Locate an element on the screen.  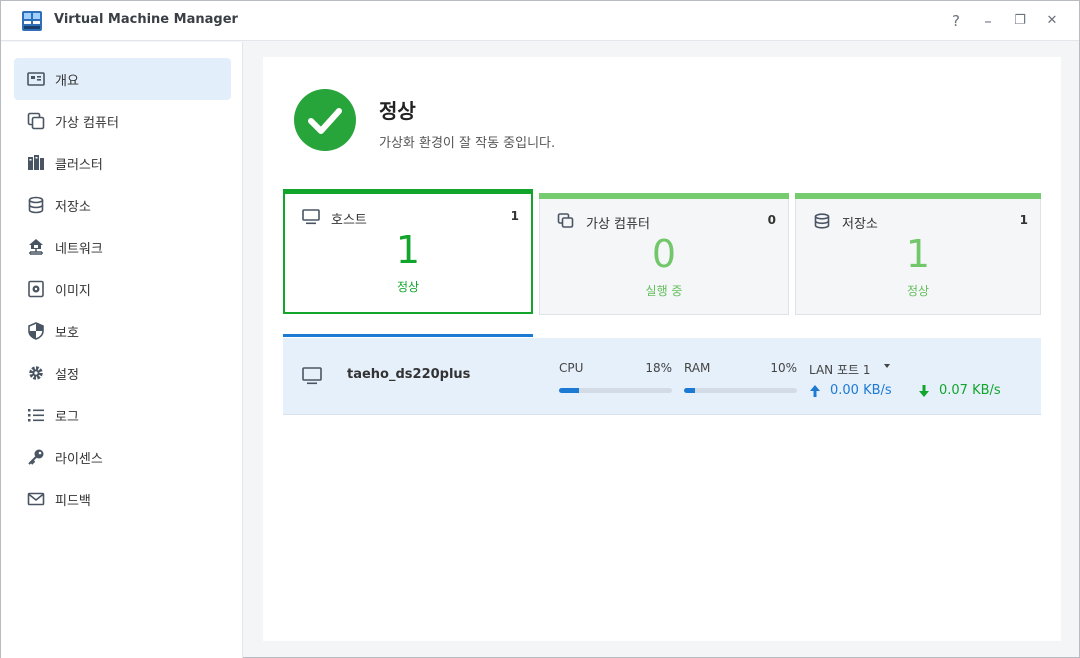
storage-summary-card: 저장소 1 1 정상 is located at coordinates (918, 254).